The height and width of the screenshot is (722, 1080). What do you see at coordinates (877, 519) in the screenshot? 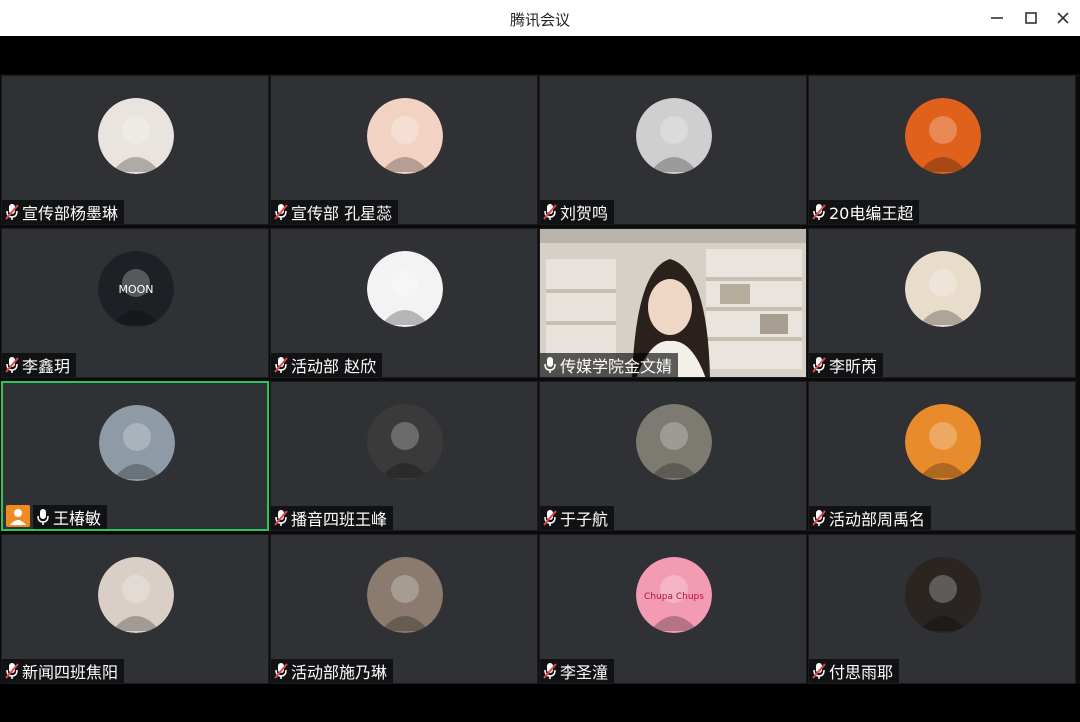
I see `participant-name: 活动部周禹名` at bounding box center [877, 519].